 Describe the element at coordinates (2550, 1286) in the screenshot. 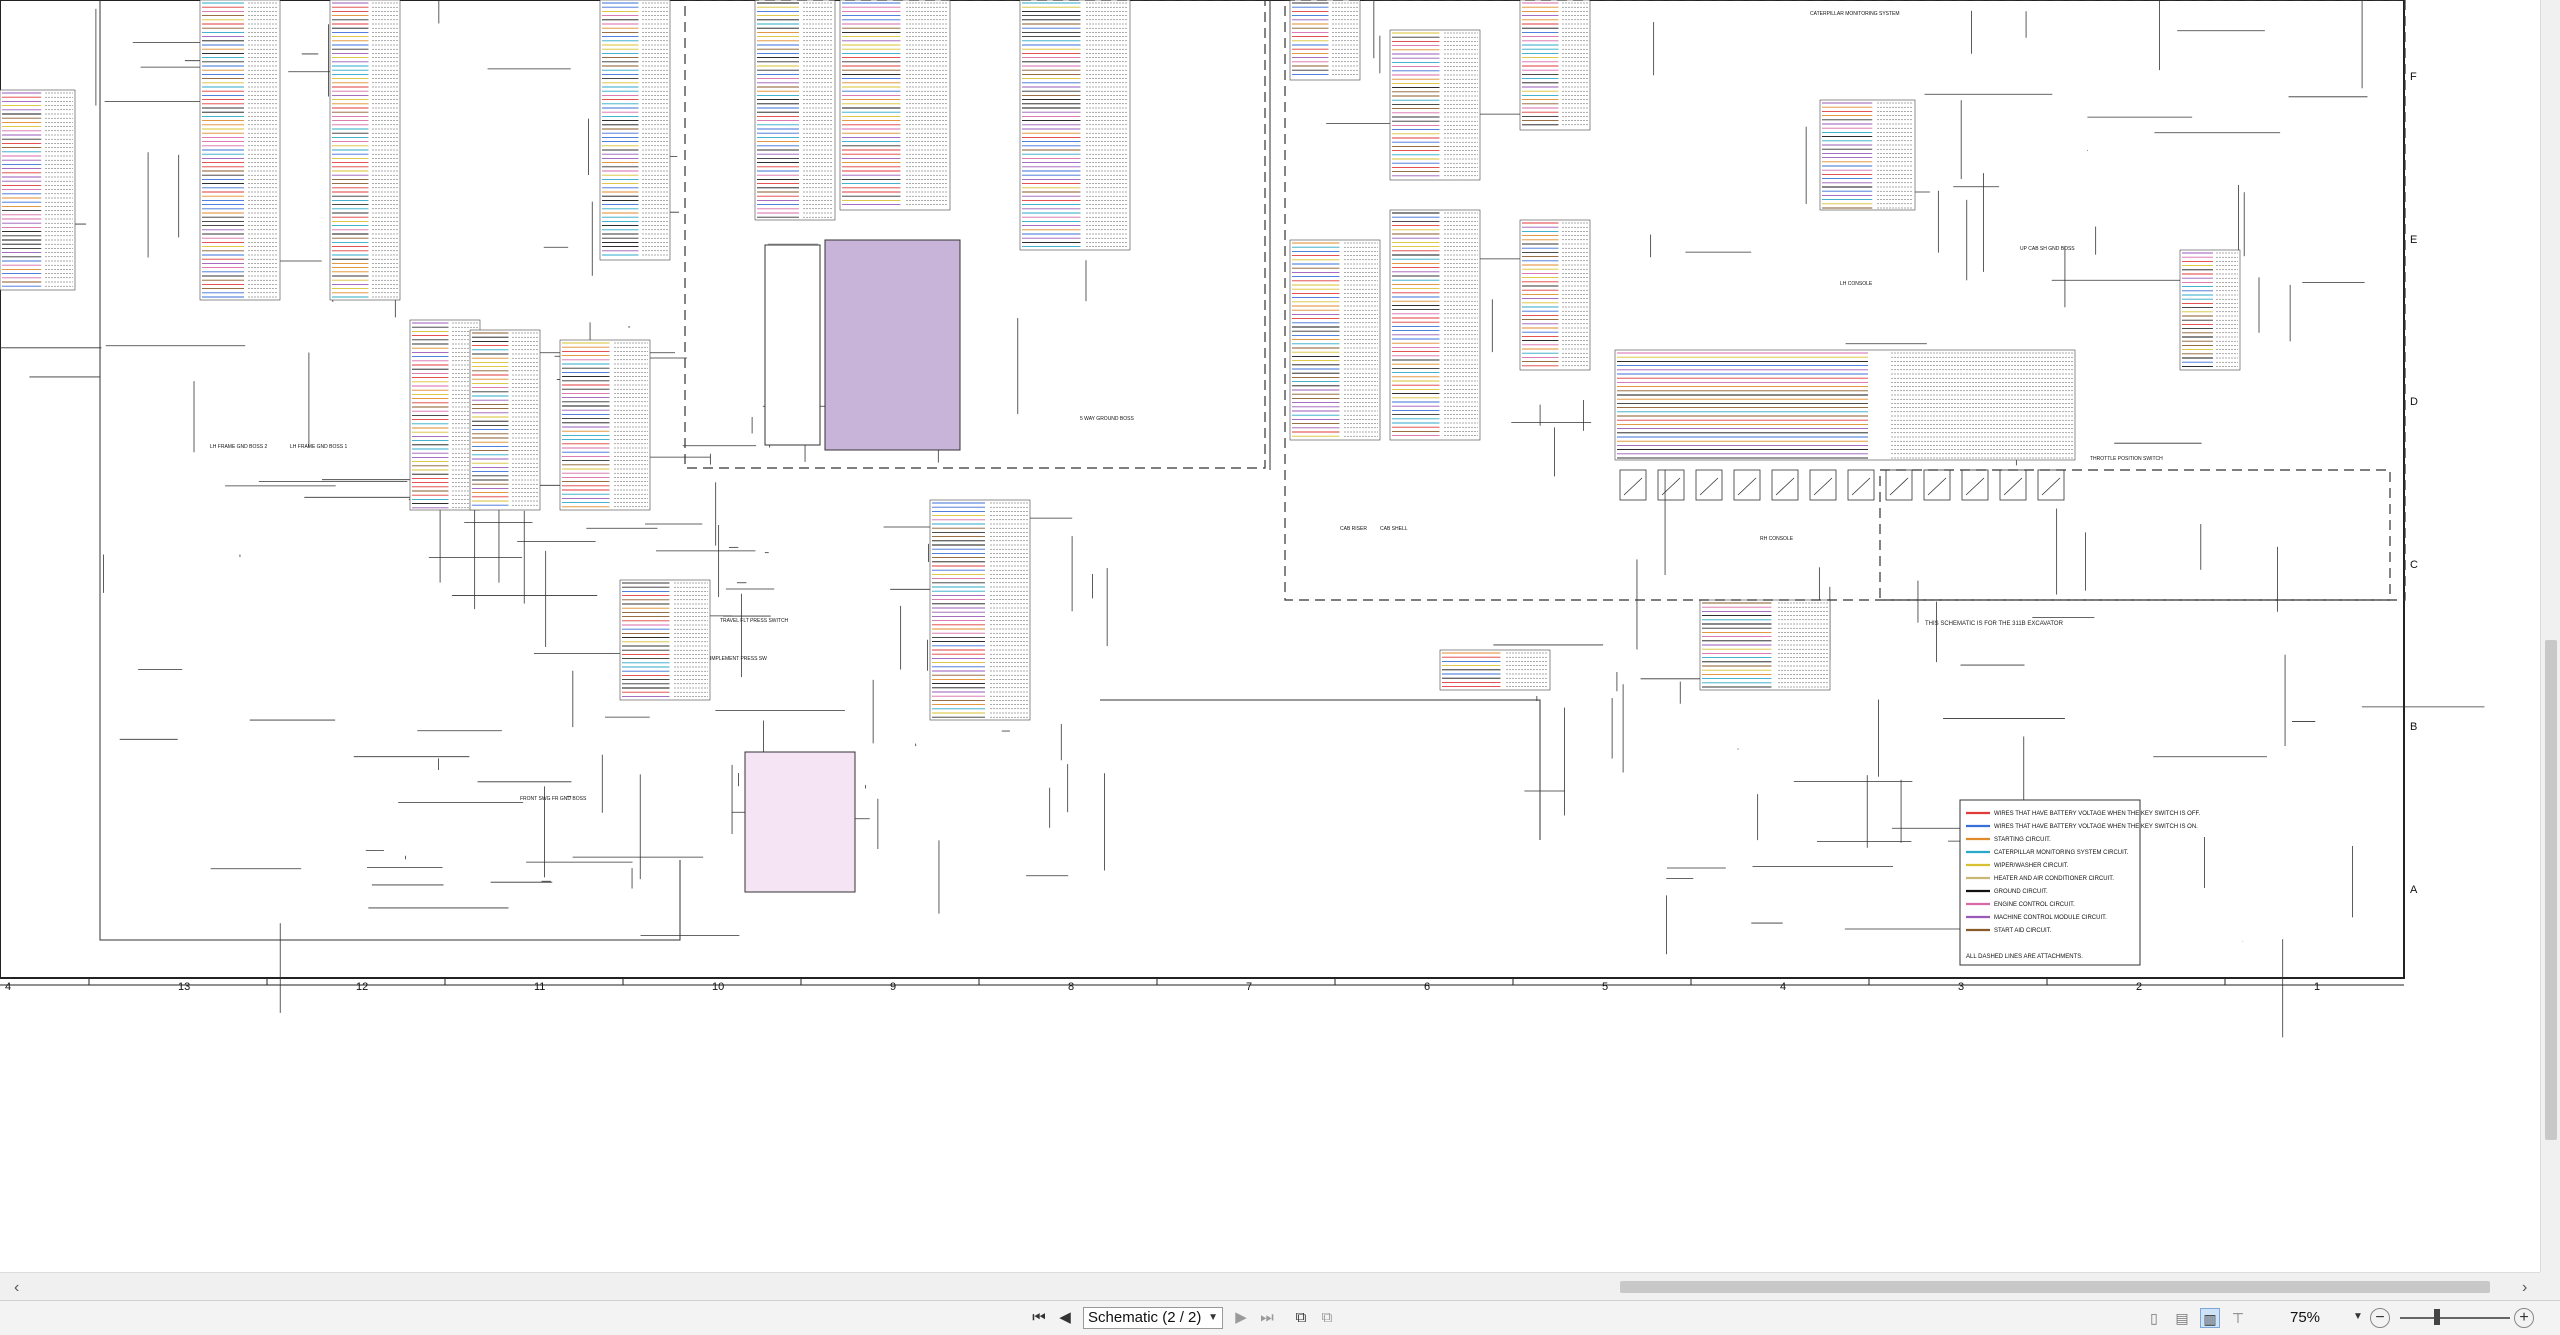

I see `scroll-corner` at that location.